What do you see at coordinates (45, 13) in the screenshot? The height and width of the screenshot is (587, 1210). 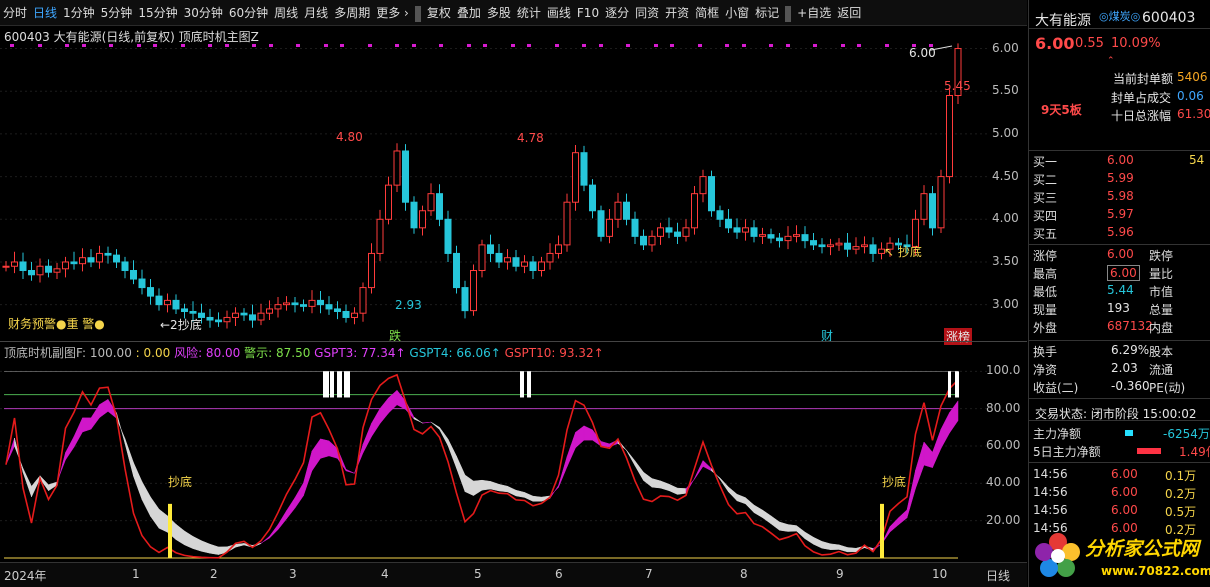 I see `toolbar-item-1: 日线` at bounding box center [45, 13].